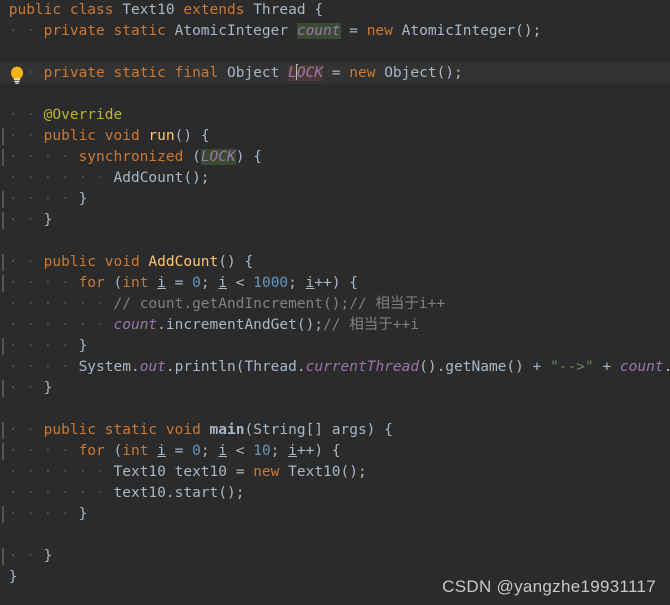  Describe the element at coordinates (279, 304) in the screenshot. I see `code-token: // count.getAndIncrement();// 相当于i++` at that location.